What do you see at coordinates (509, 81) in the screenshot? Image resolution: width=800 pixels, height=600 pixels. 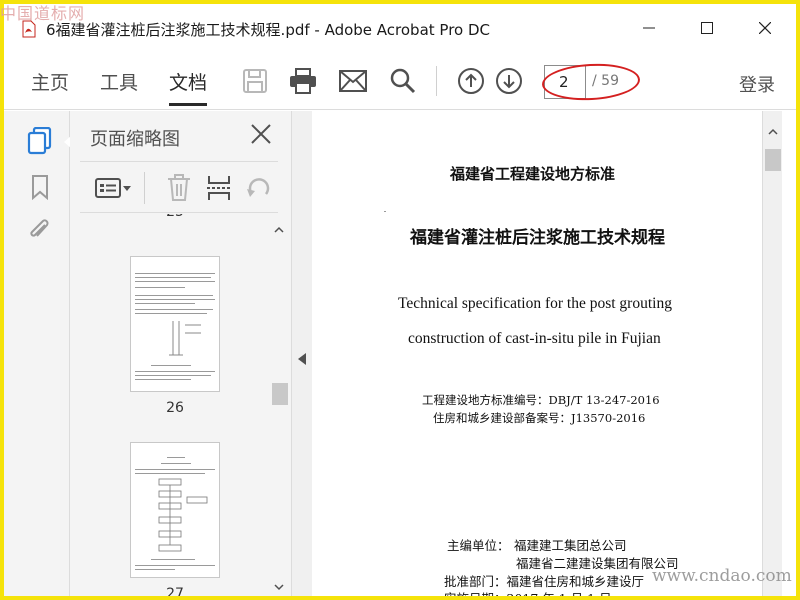 I see `page-down-icon` at bounding box center [509, 81].